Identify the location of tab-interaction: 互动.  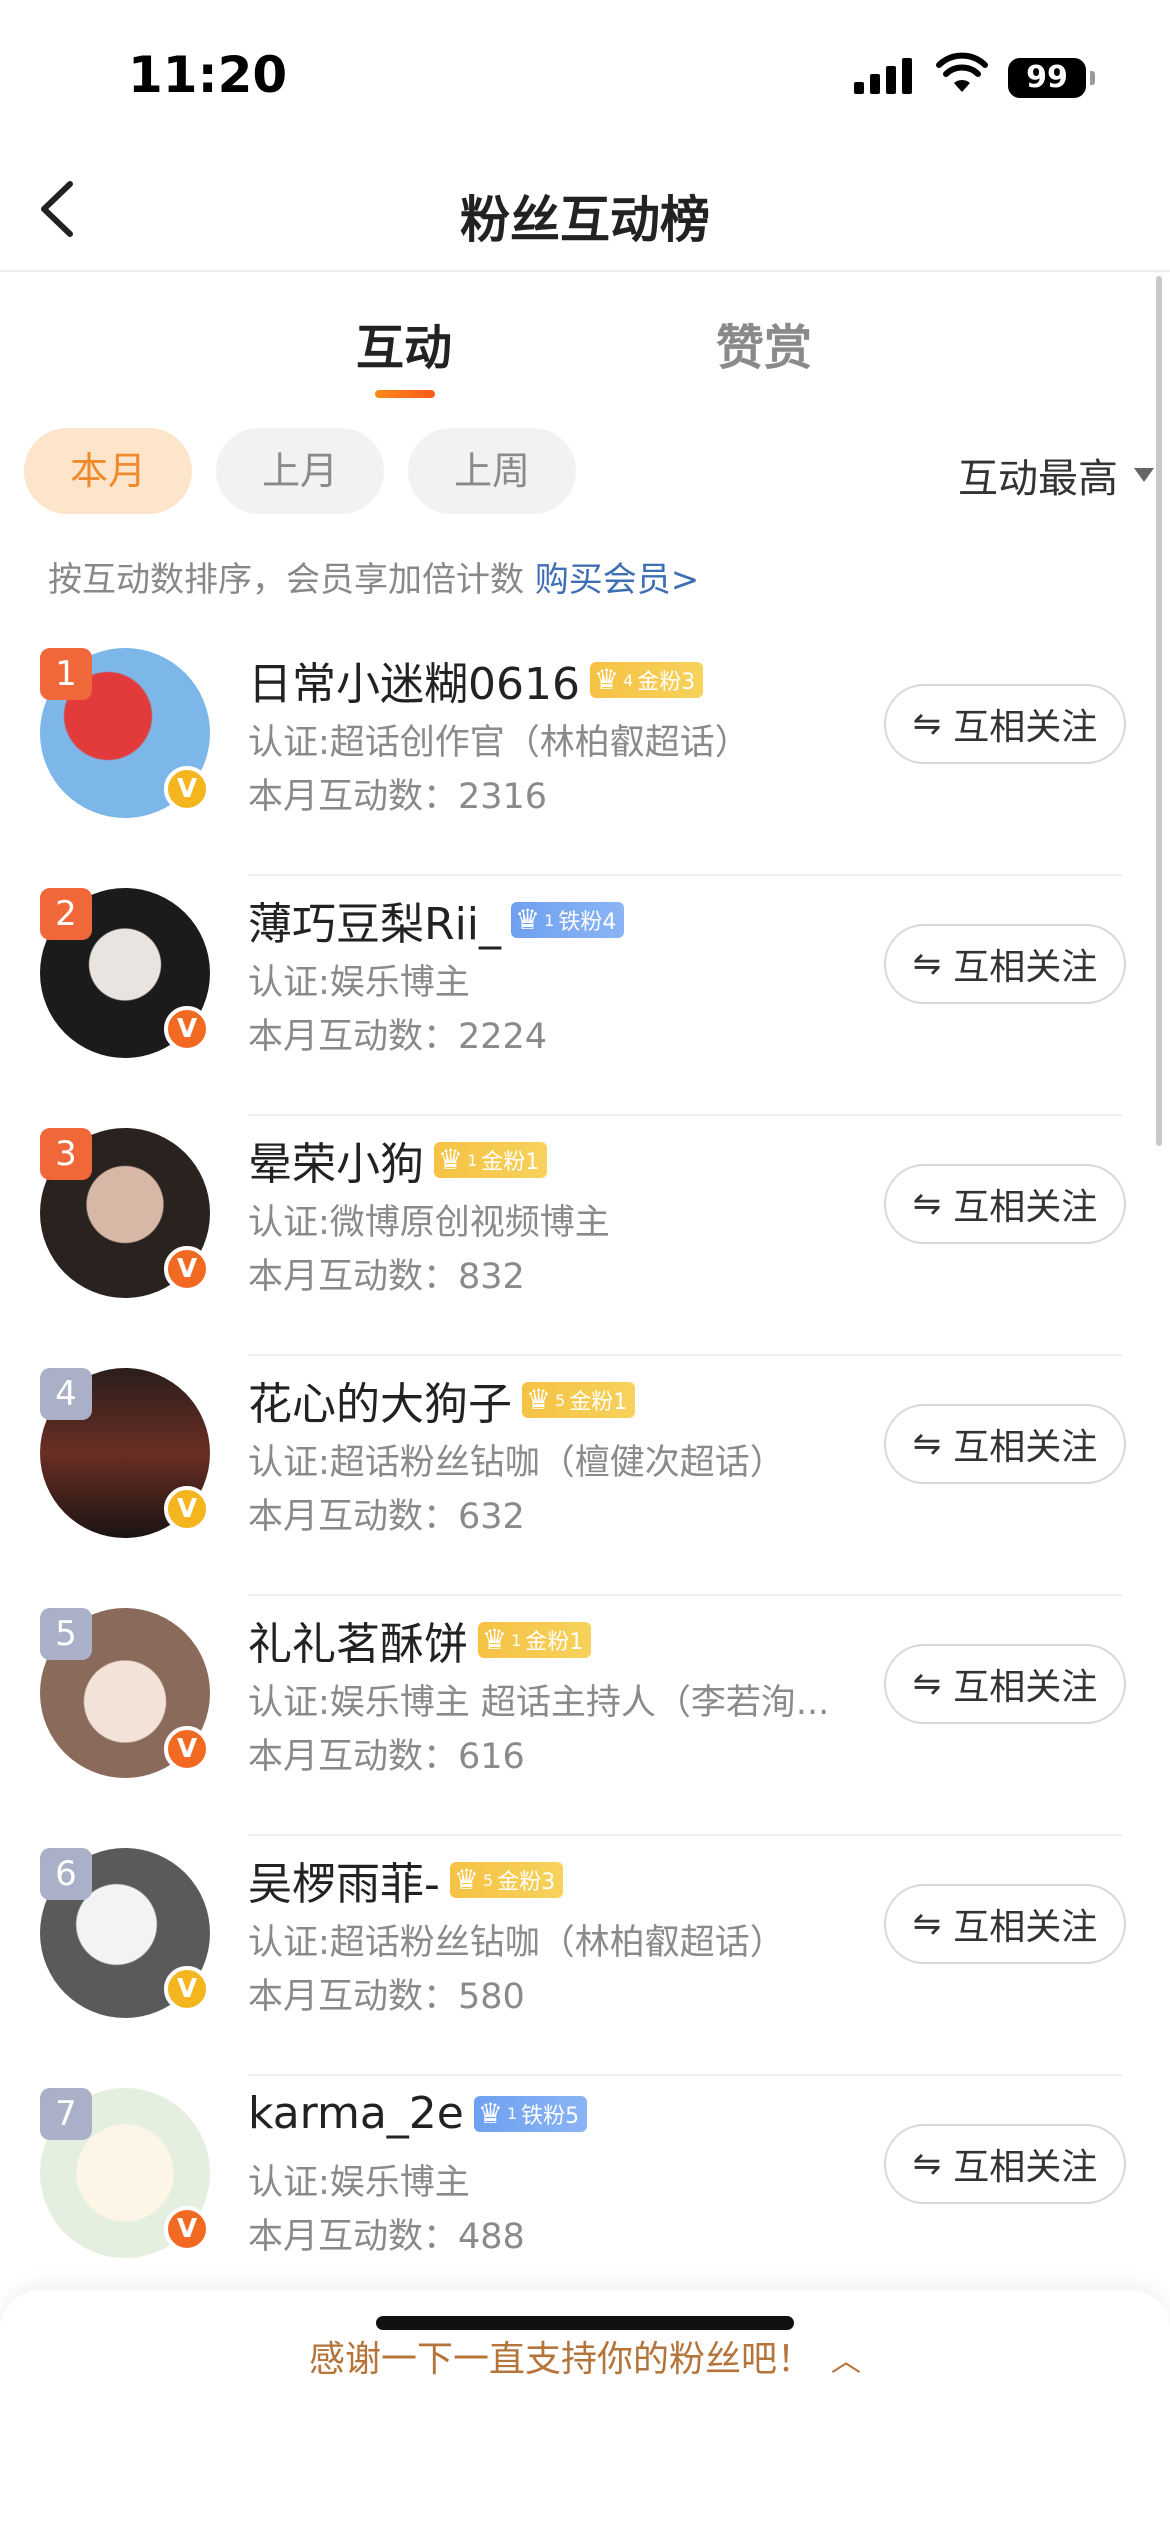
(404, 343).